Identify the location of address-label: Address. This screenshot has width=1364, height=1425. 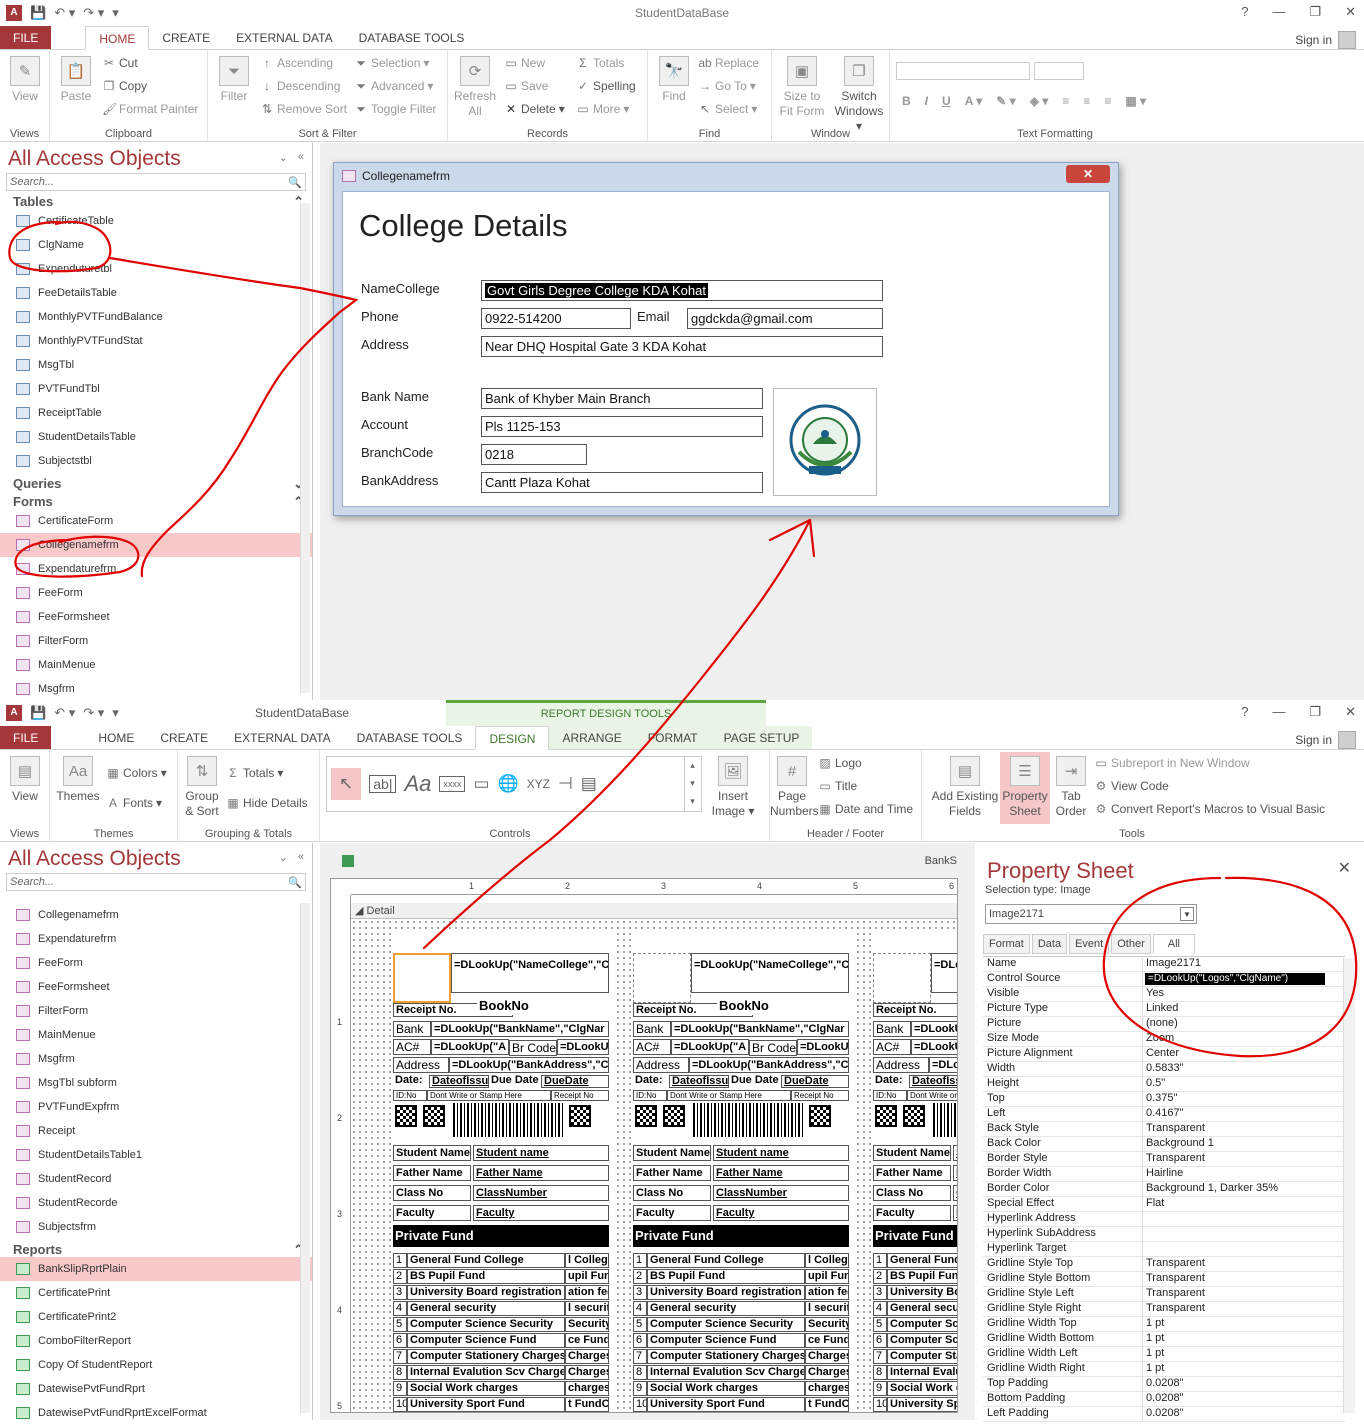
(421, 1065).